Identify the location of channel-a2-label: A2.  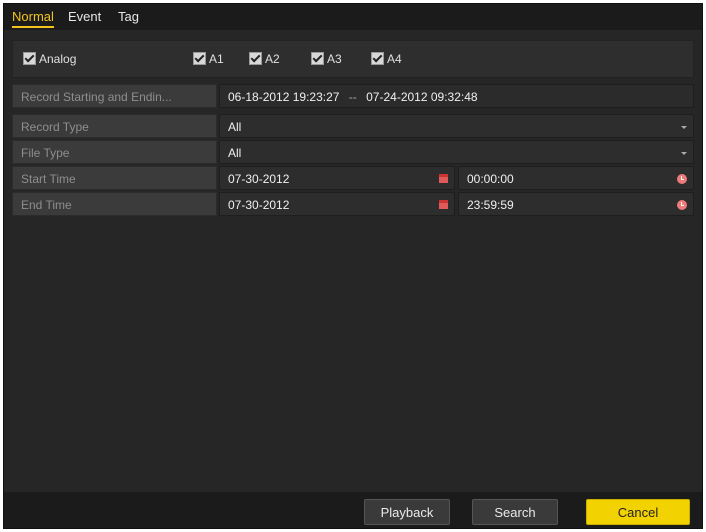
(272, 59).